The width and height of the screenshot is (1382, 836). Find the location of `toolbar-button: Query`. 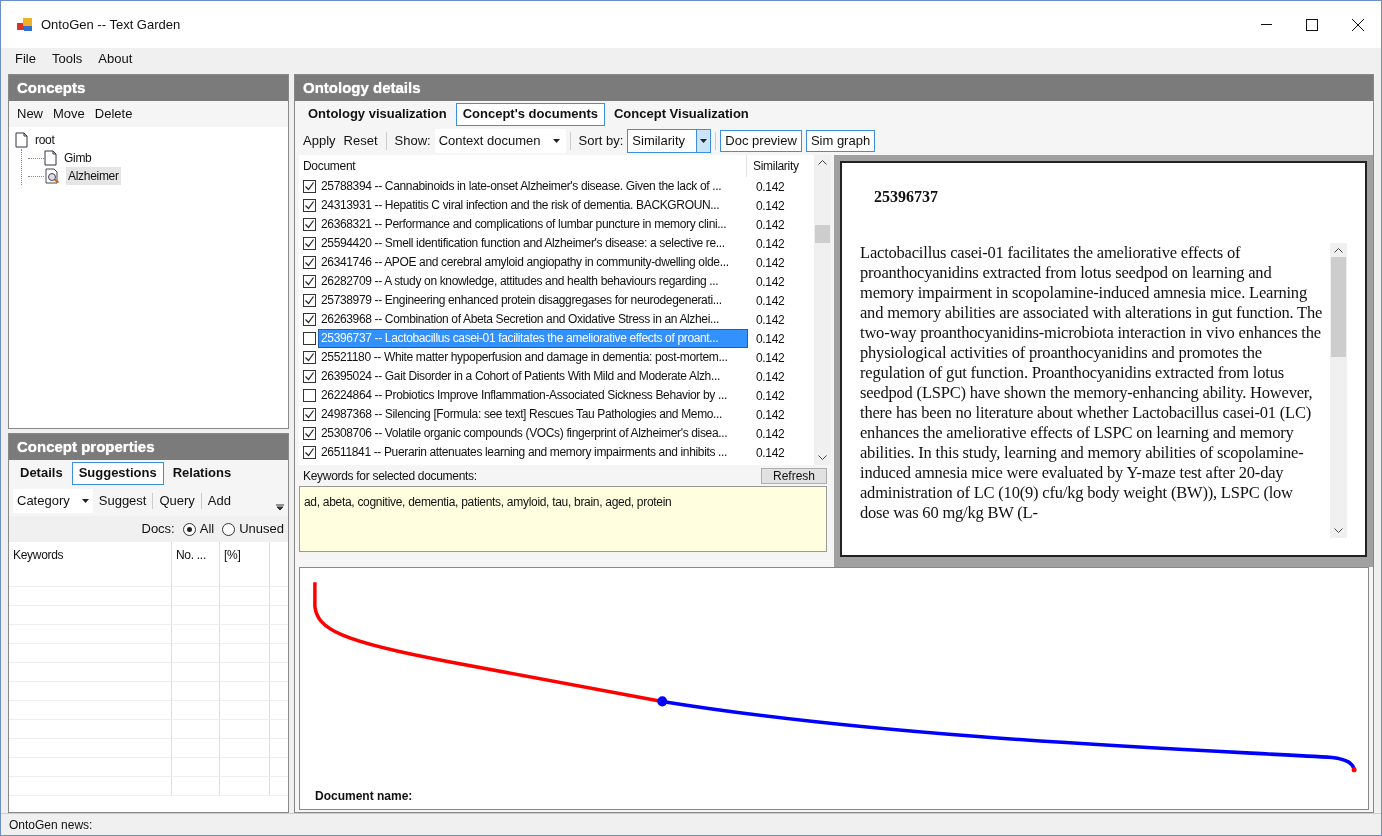

toolbar-button: Query is located at coordinates (177, 501).